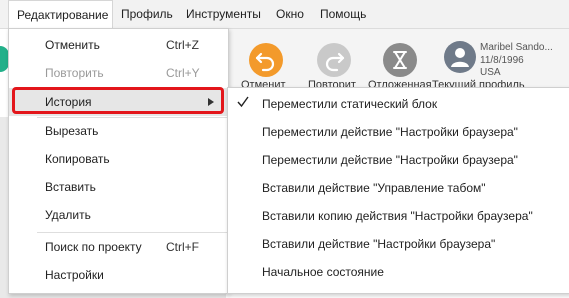 This screenshot has height=298, width=569. I want to click on menu-item-paste: Вставить, so click(118, 187).